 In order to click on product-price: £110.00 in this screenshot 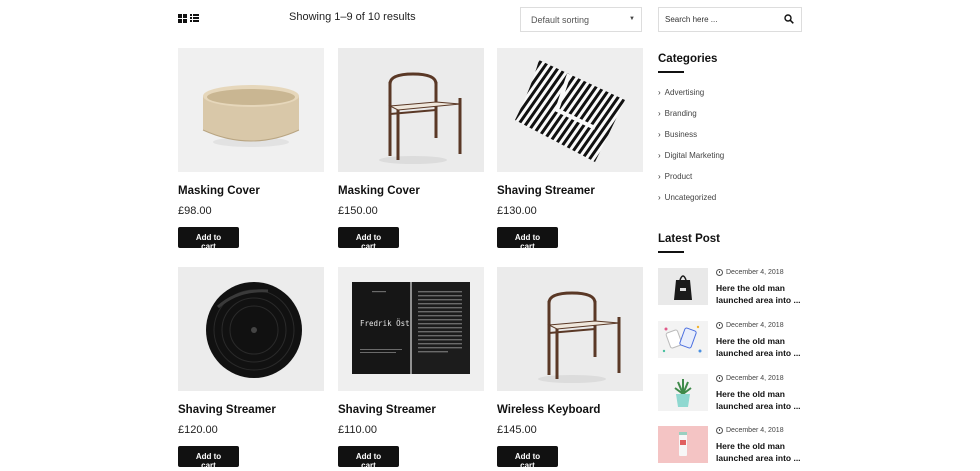, I will do `click(357, 430)`.